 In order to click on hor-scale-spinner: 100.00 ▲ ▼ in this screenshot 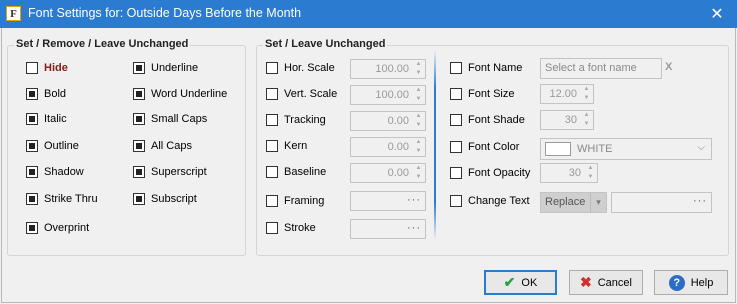, I will do `click(388, 69)`.